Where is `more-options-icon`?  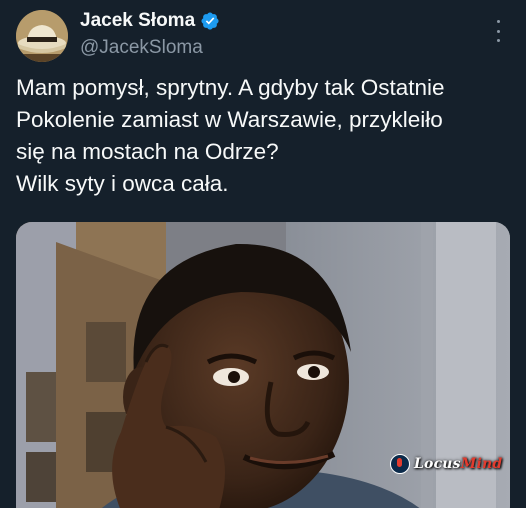 more-options-icon is located at coordinates (498, 31).